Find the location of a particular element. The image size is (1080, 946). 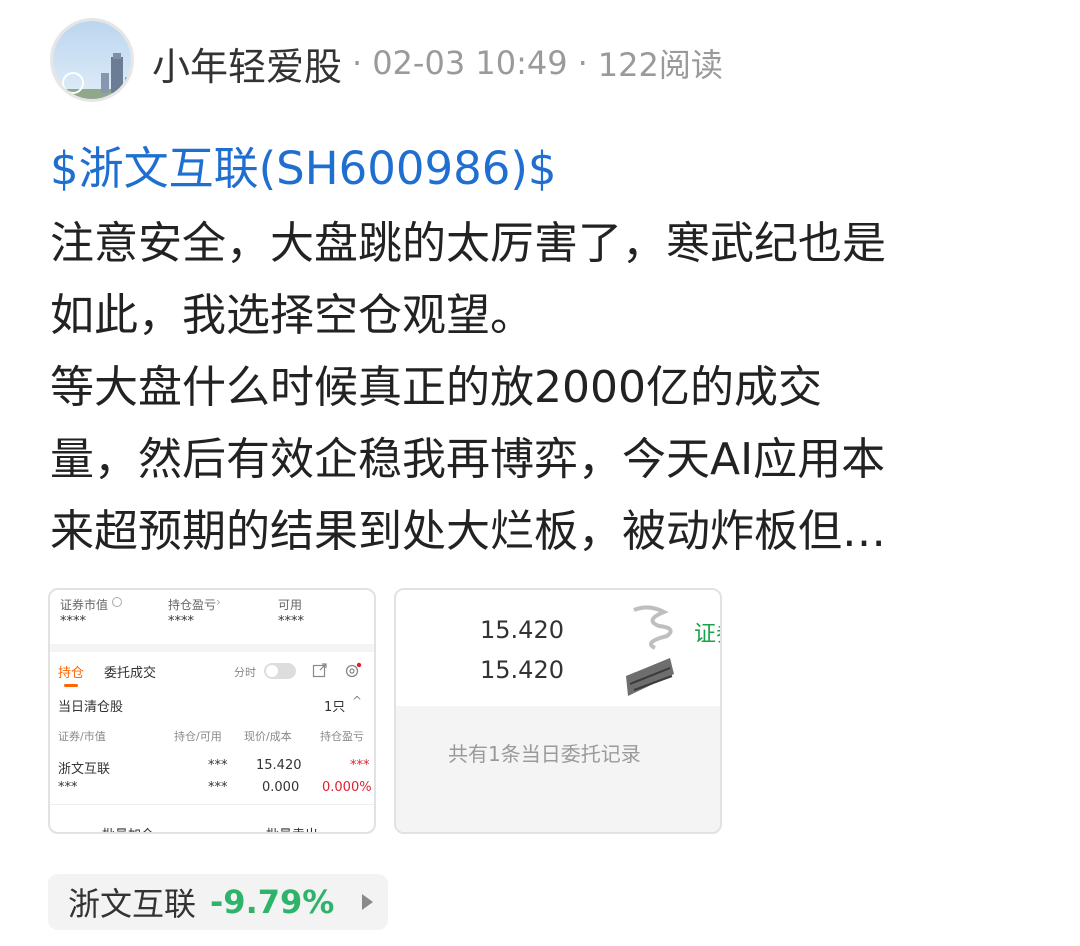

share-icon is located at coordinates (320, 670).